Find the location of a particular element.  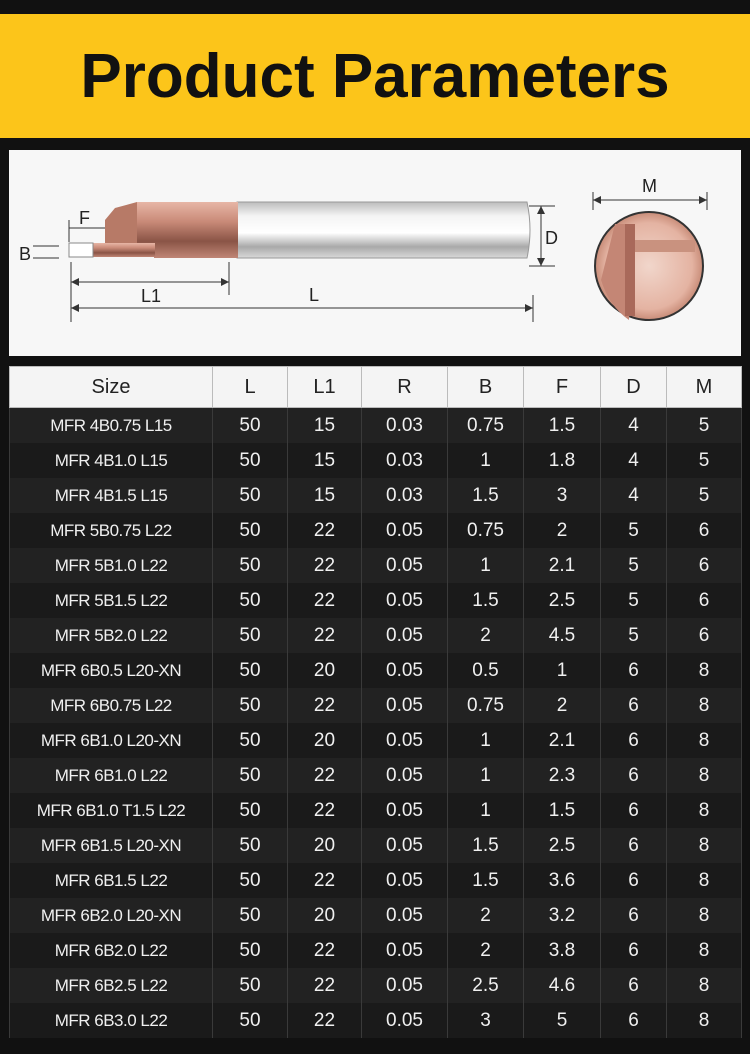

table-row: MFR 6B1.0 L22 50 22 0.05 1 2.3 6 8 is located at coordinates (375, 775).